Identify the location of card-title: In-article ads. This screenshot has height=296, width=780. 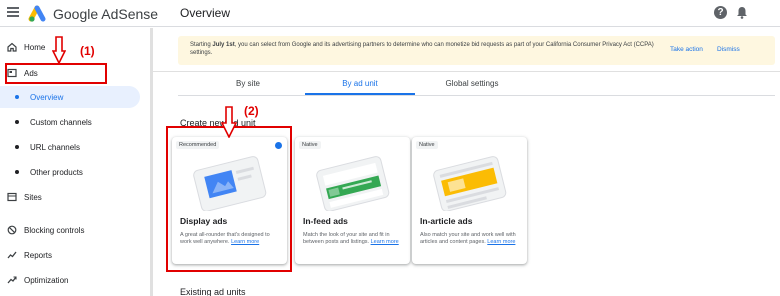
(446, 221).